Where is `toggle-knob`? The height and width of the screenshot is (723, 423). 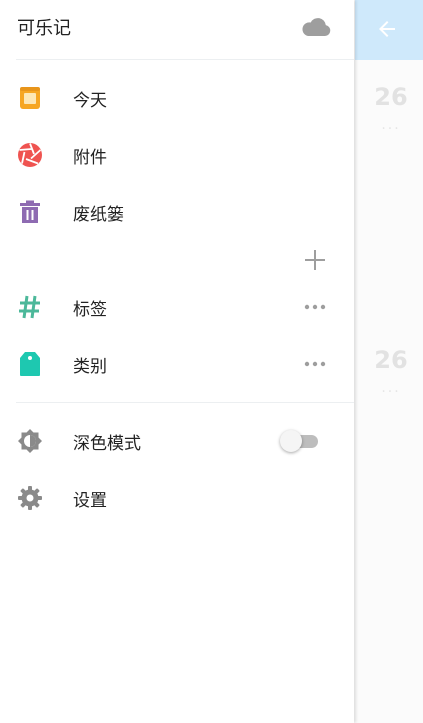 toggle-knob is located at coordinates (291, 441).